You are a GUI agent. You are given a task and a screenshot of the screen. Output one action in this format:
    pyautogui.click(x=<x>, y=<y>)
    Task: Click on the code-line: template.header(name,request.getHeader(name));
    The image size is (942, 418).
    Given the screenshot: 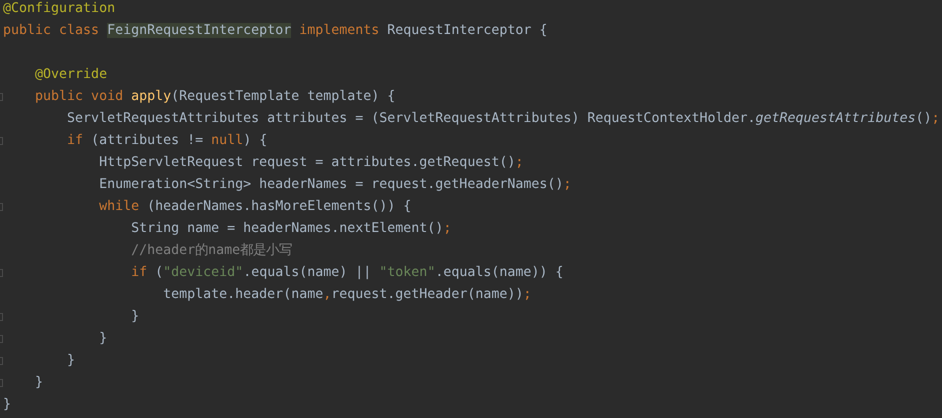 What is the action you would take?
    pyautogui.click(x=347, y=295)
    